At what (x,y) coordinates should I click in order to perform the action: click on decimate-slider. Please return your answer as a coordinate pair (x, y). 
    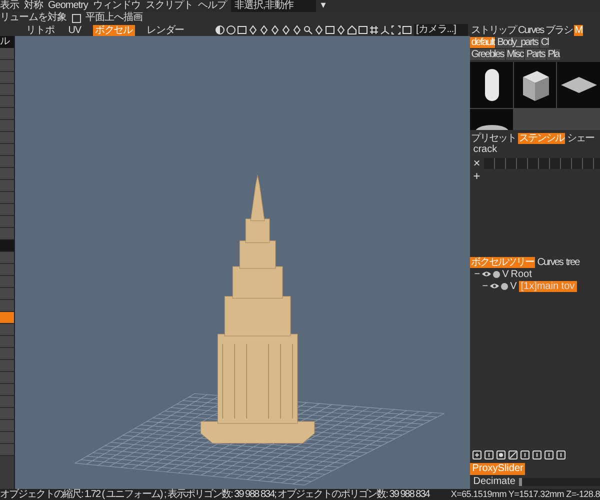
    Looking at the image, I should click on (559, 482).